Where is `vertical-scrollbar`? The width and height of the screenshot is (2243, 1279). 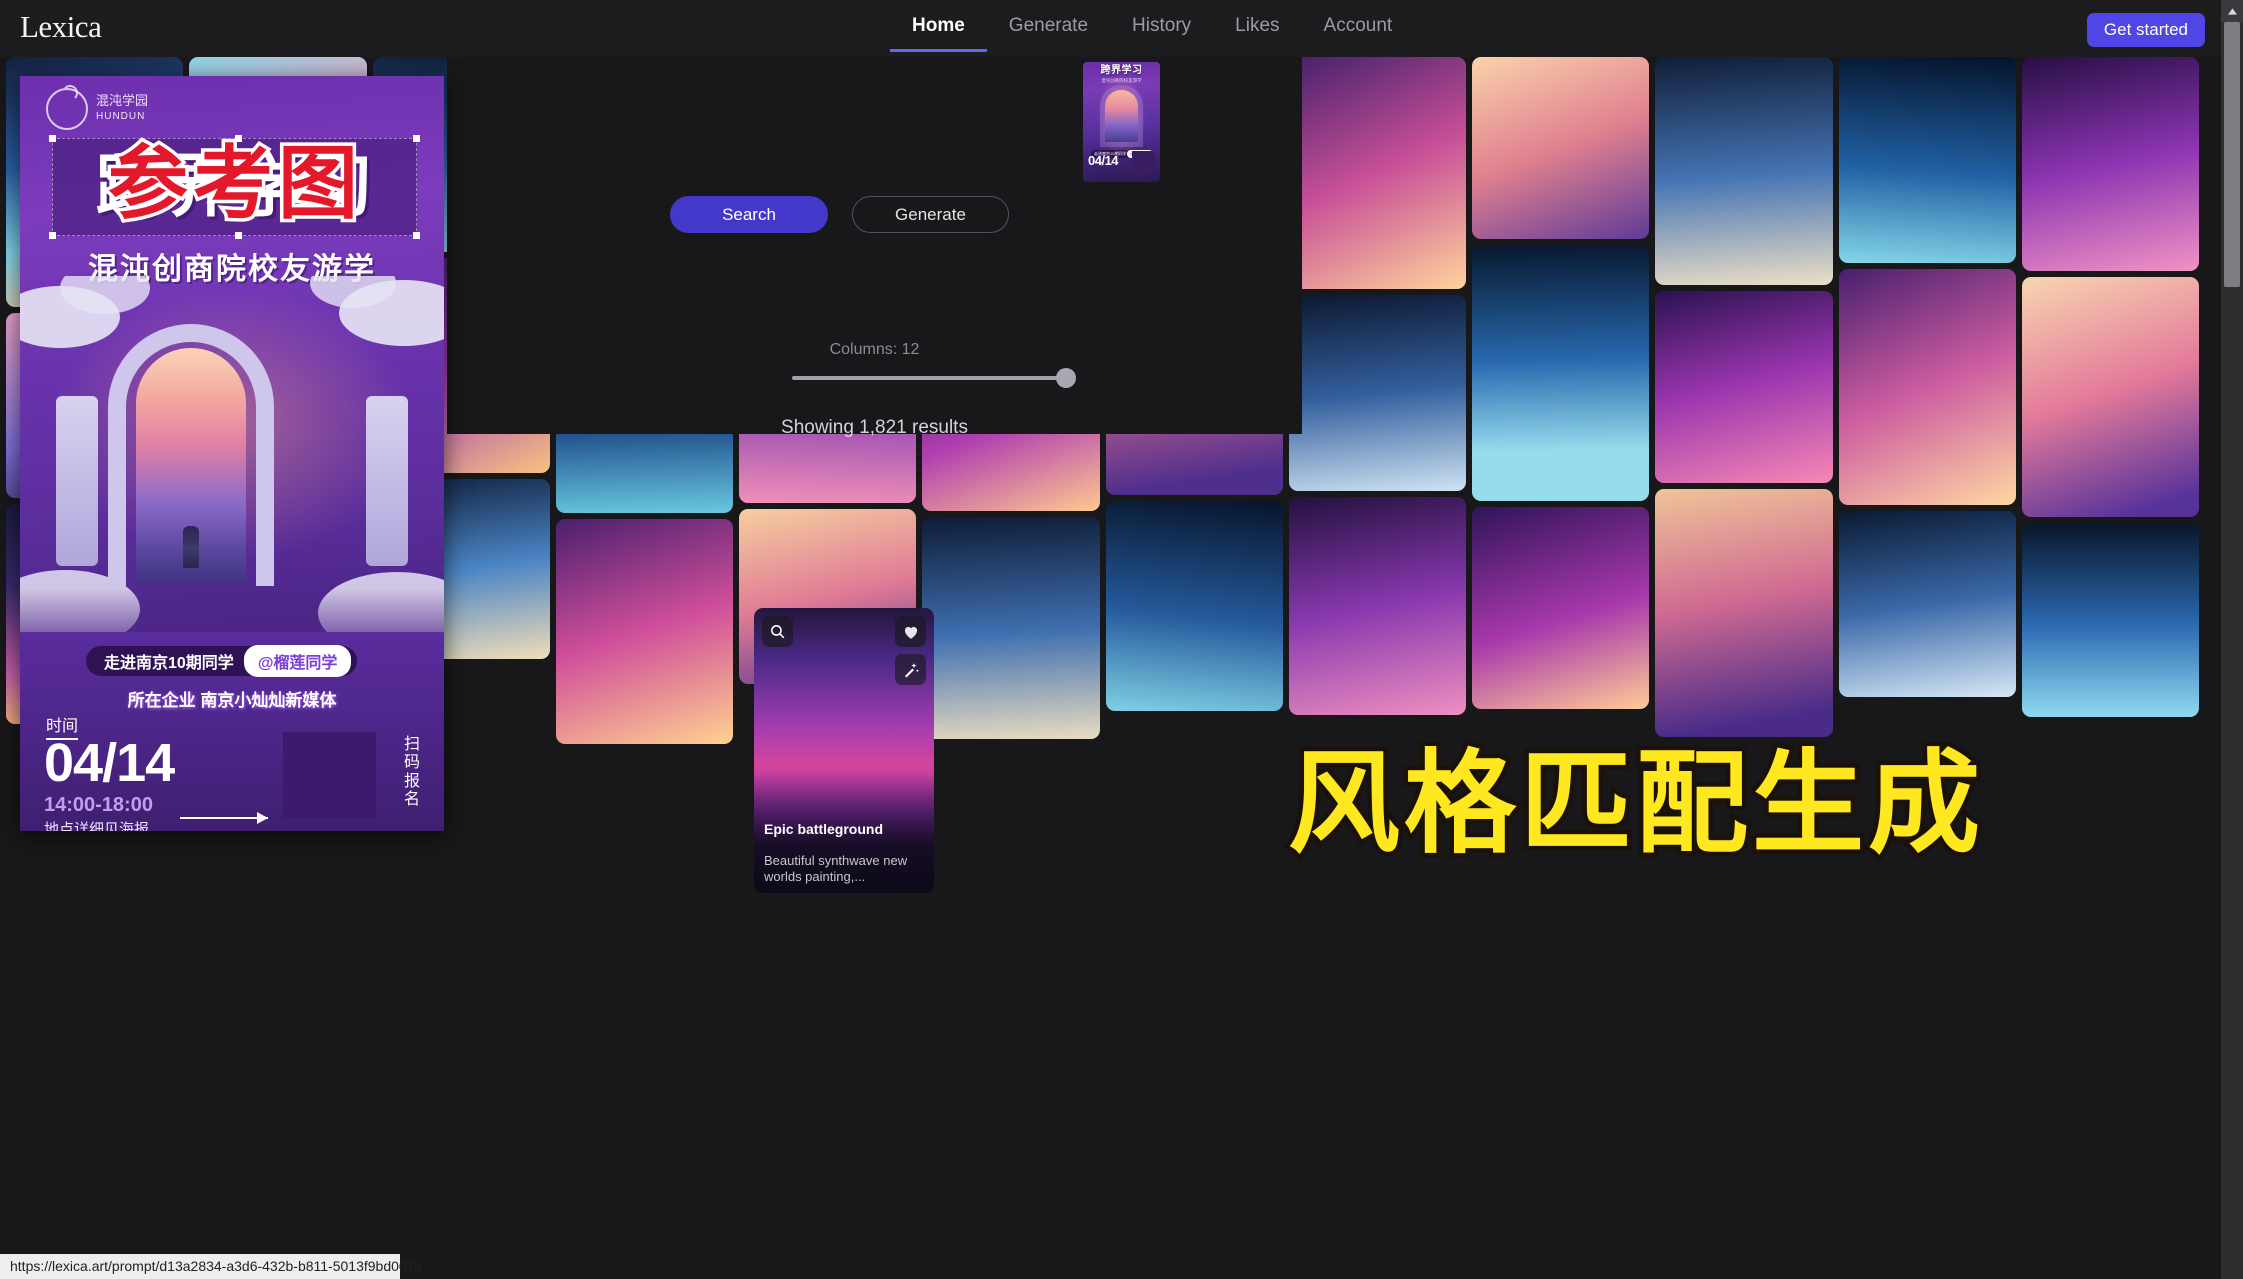
vertical-scrollbar is located at coordinates (2232, 639).